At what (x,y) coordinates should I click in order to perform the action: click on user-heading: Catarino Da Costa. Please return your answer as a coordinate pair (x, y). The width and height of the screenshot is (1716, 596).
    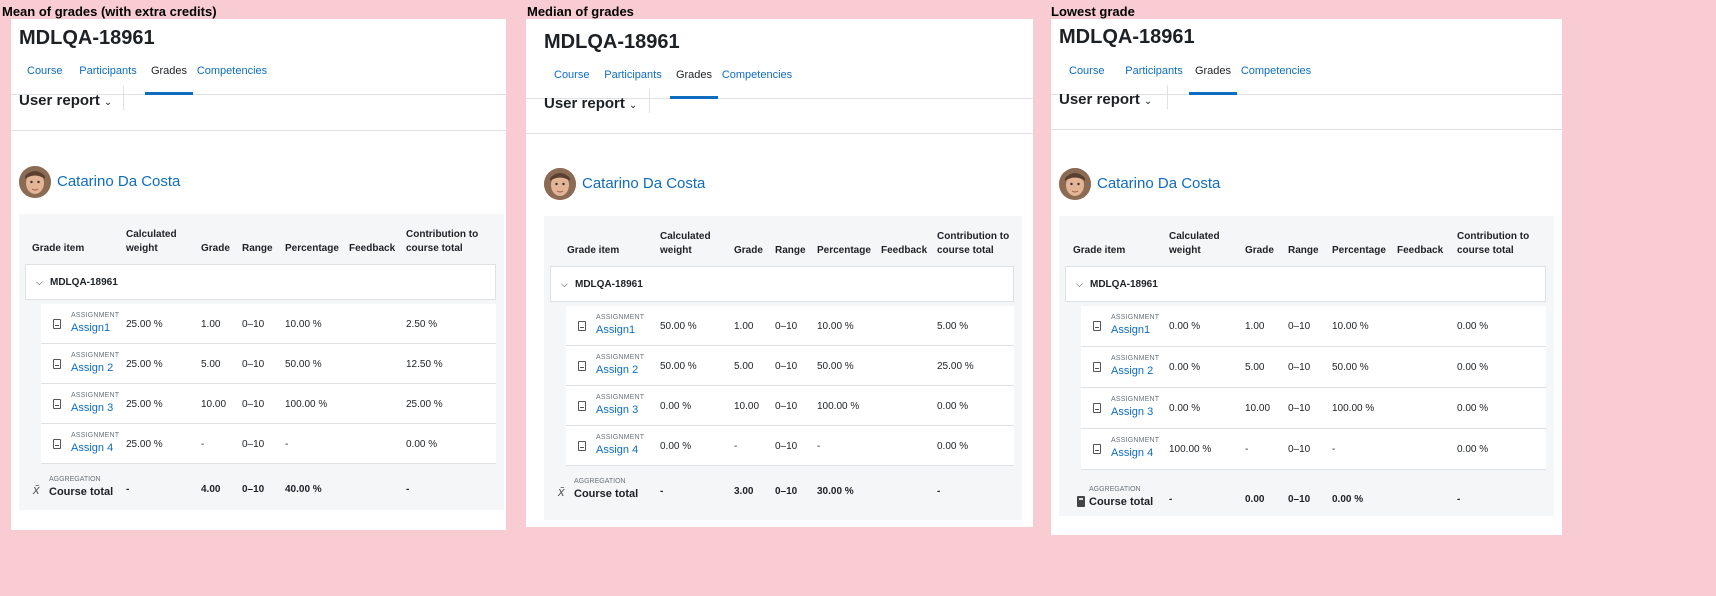
    Looking at the image, I should click on (169, 183).